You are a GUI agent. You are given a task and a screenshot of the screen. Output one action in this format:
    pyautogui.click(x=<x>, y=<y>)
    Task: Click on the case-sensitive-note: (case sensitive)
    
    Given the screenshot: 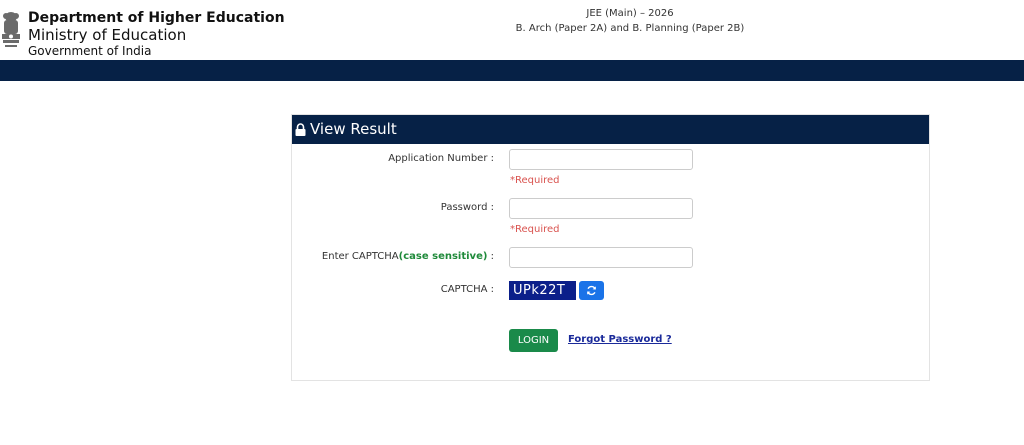 What is the action you would take?
    pyautogui.click(x=443, y=256)
    